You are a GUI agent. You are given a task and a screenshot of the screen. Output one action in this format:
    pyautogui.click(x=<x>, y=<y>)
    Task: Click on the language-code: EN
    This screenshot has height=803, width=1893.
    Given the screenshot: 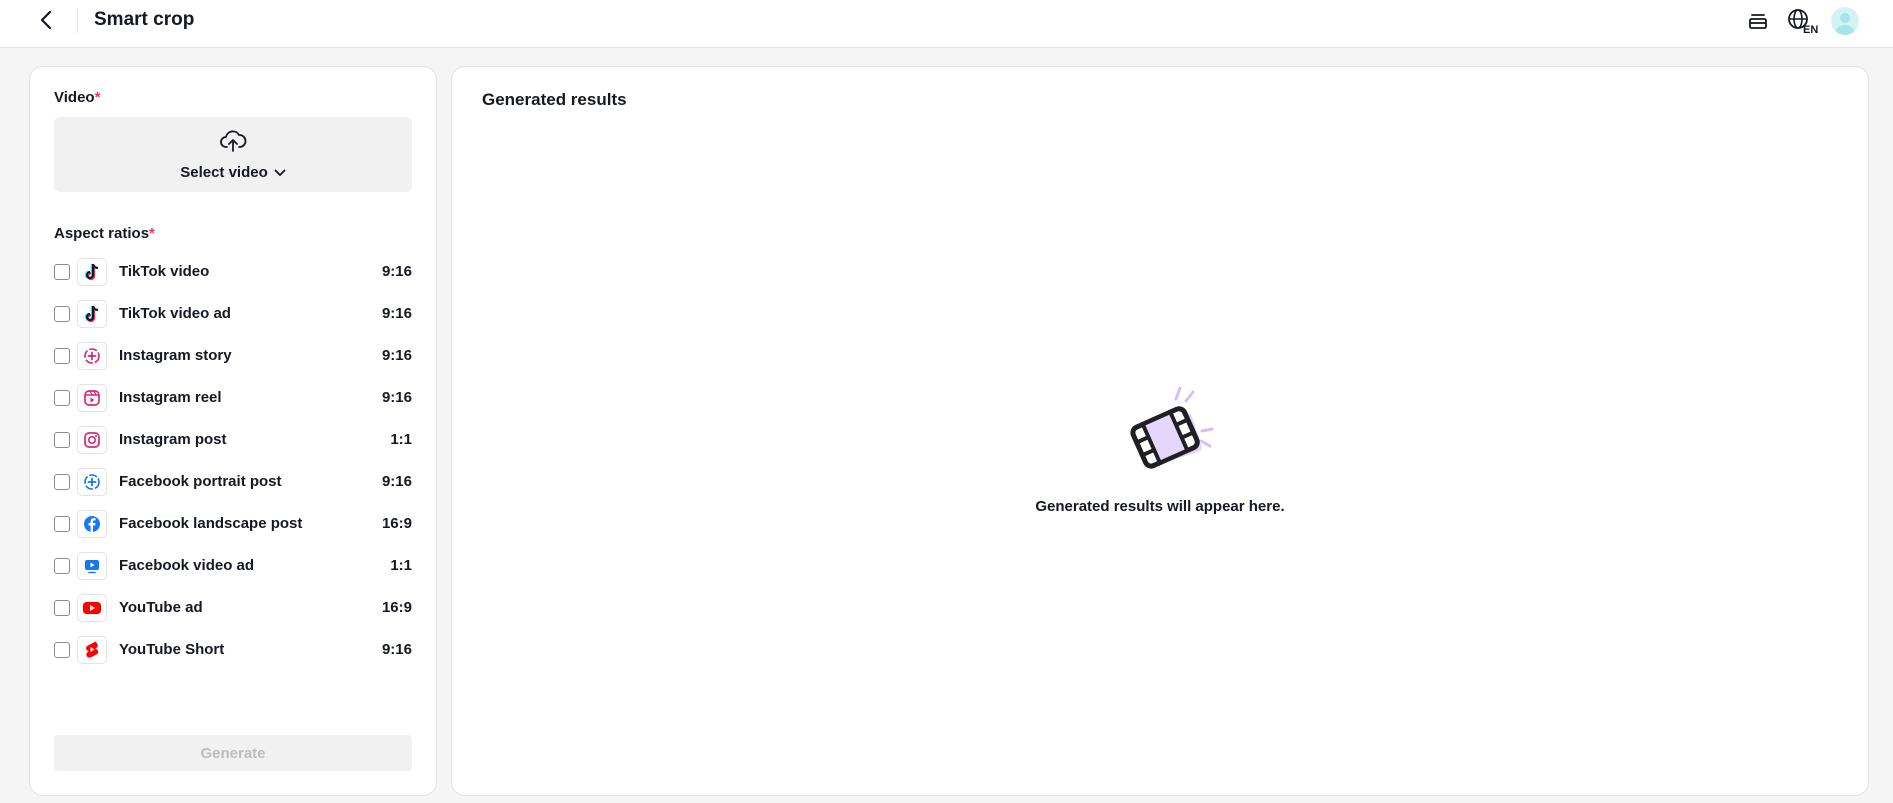 What is the action you would take?
    pyautogui.click(x=1810, y=29)
    